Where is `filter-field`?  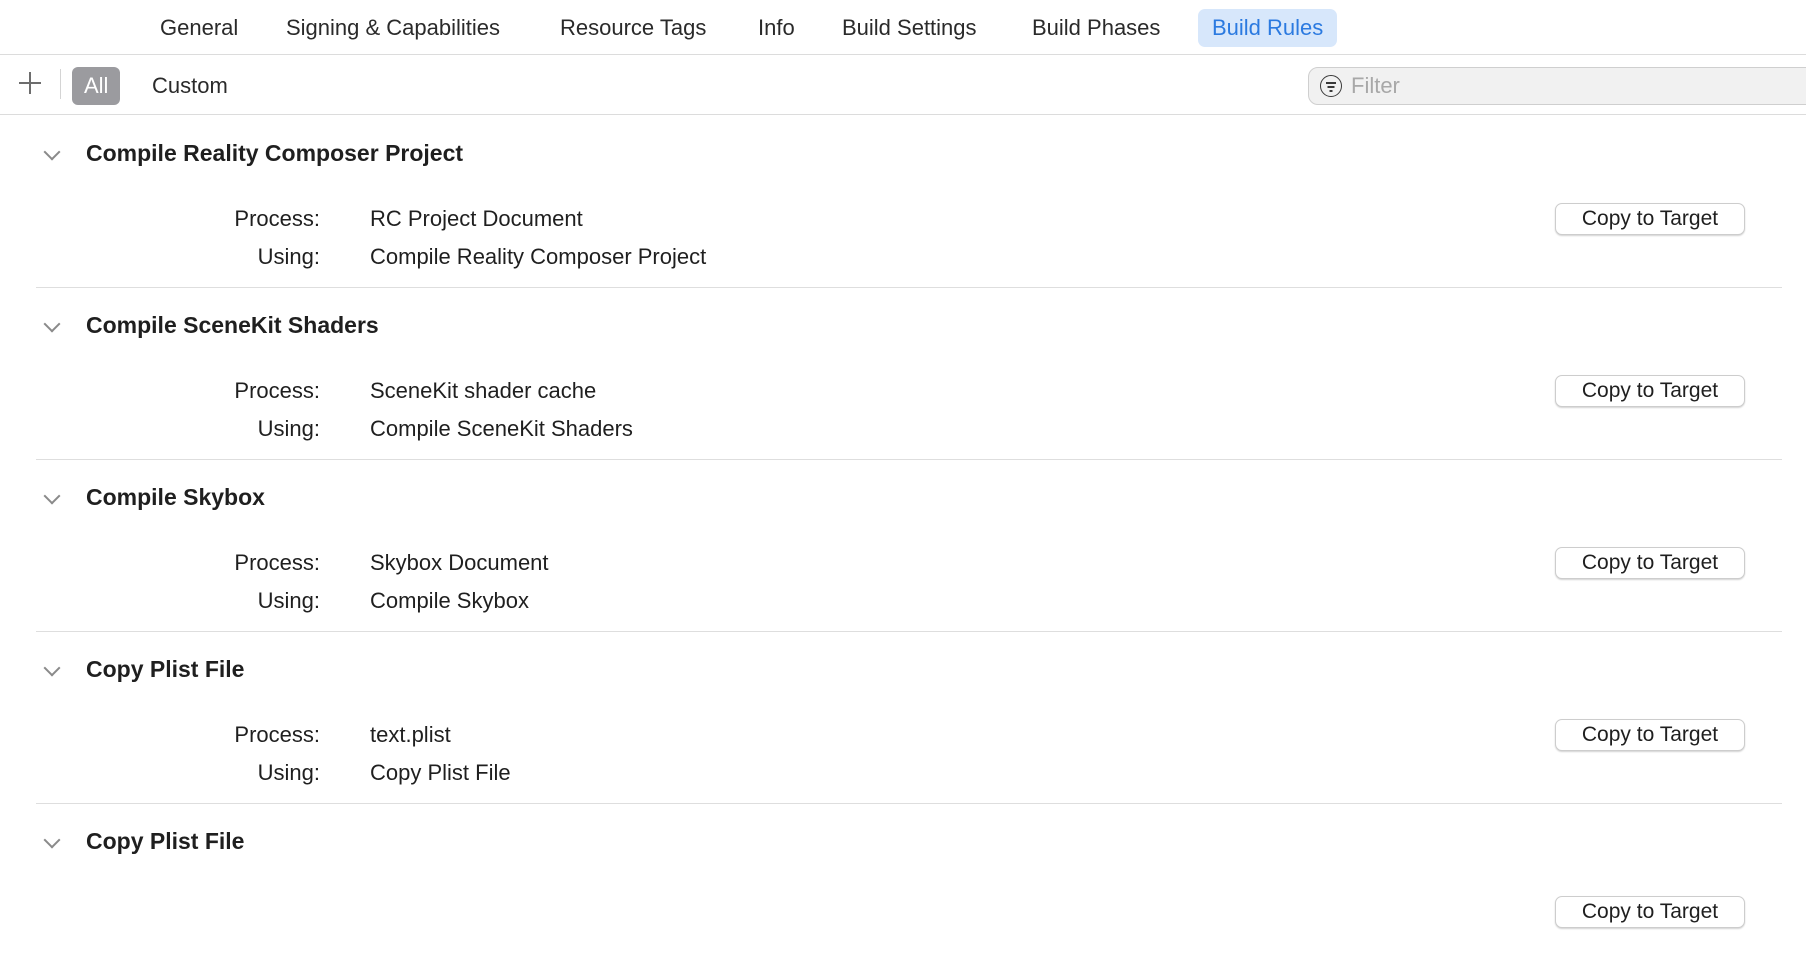 filter-field is located at coordinates (1557, 86).